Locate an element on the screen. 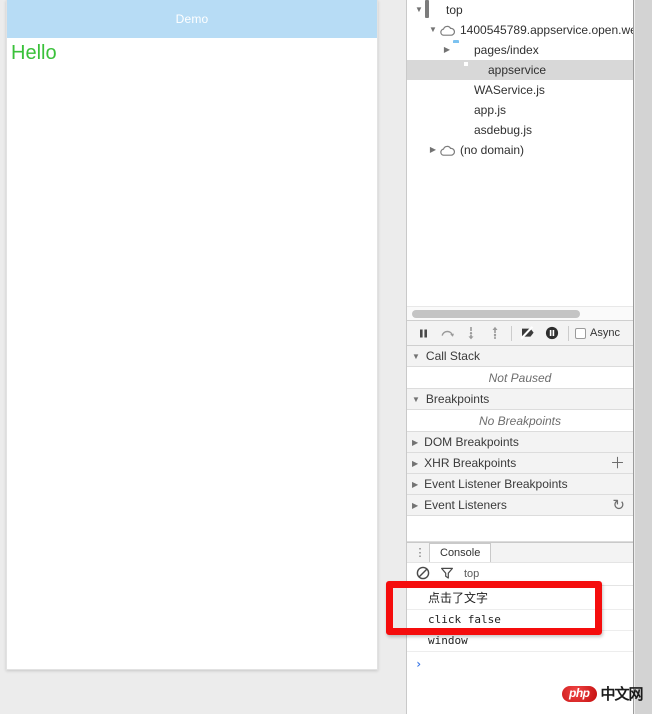  tree-row: appservice is located at coordinates (520, 70).